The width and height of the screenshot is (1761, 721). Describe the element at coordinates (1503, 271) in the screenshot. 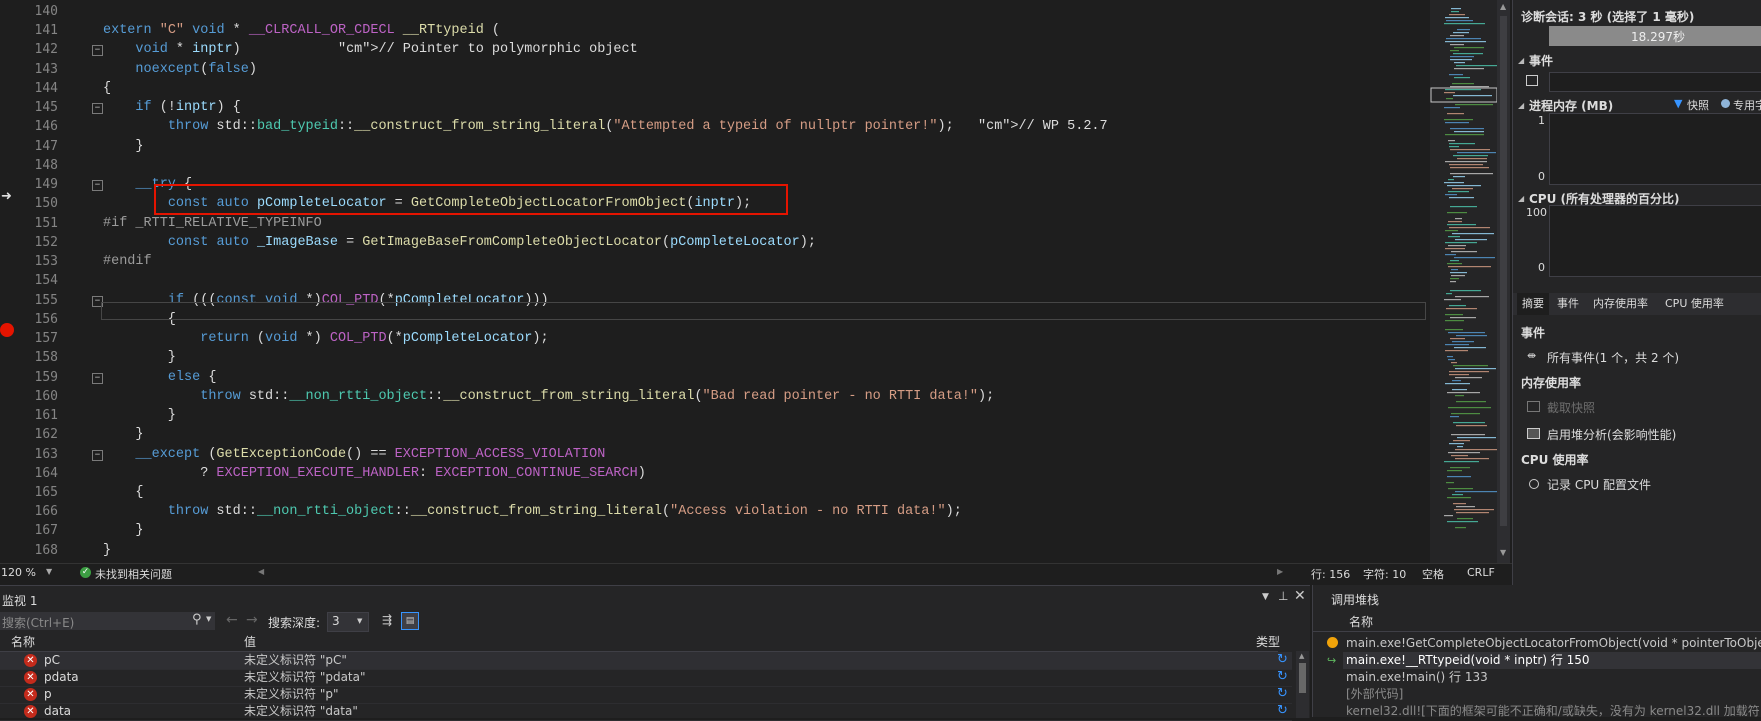

I see `scroll-thumb` at that location.